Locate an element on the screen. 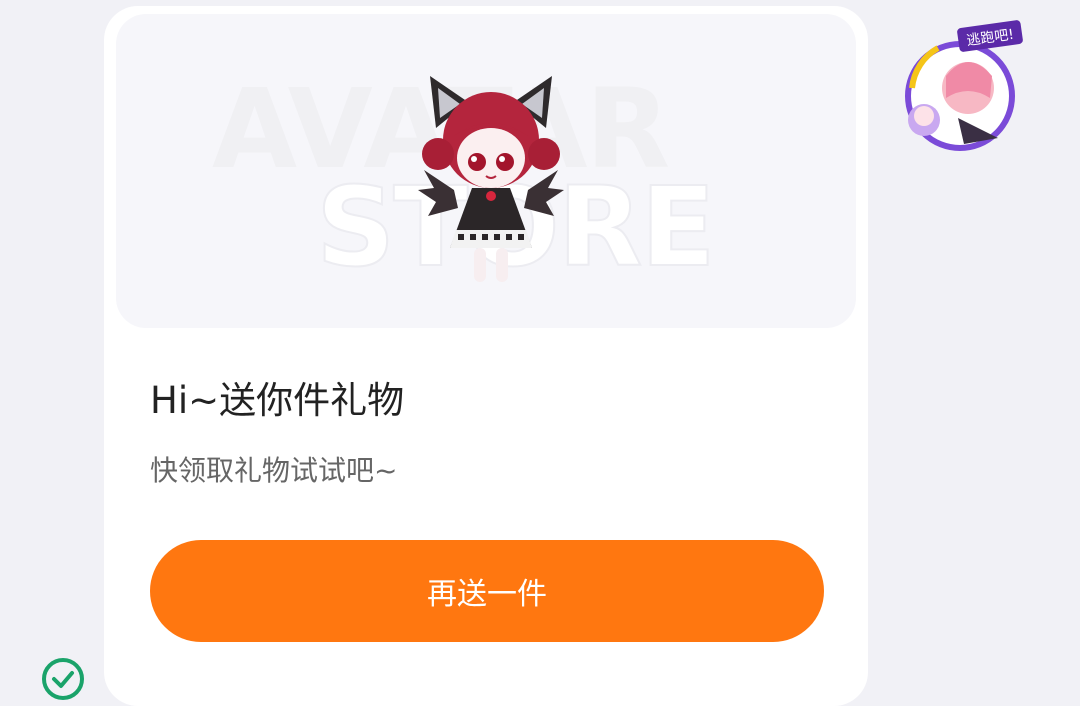  check-circle-icon is located at coordinates (63, 679).